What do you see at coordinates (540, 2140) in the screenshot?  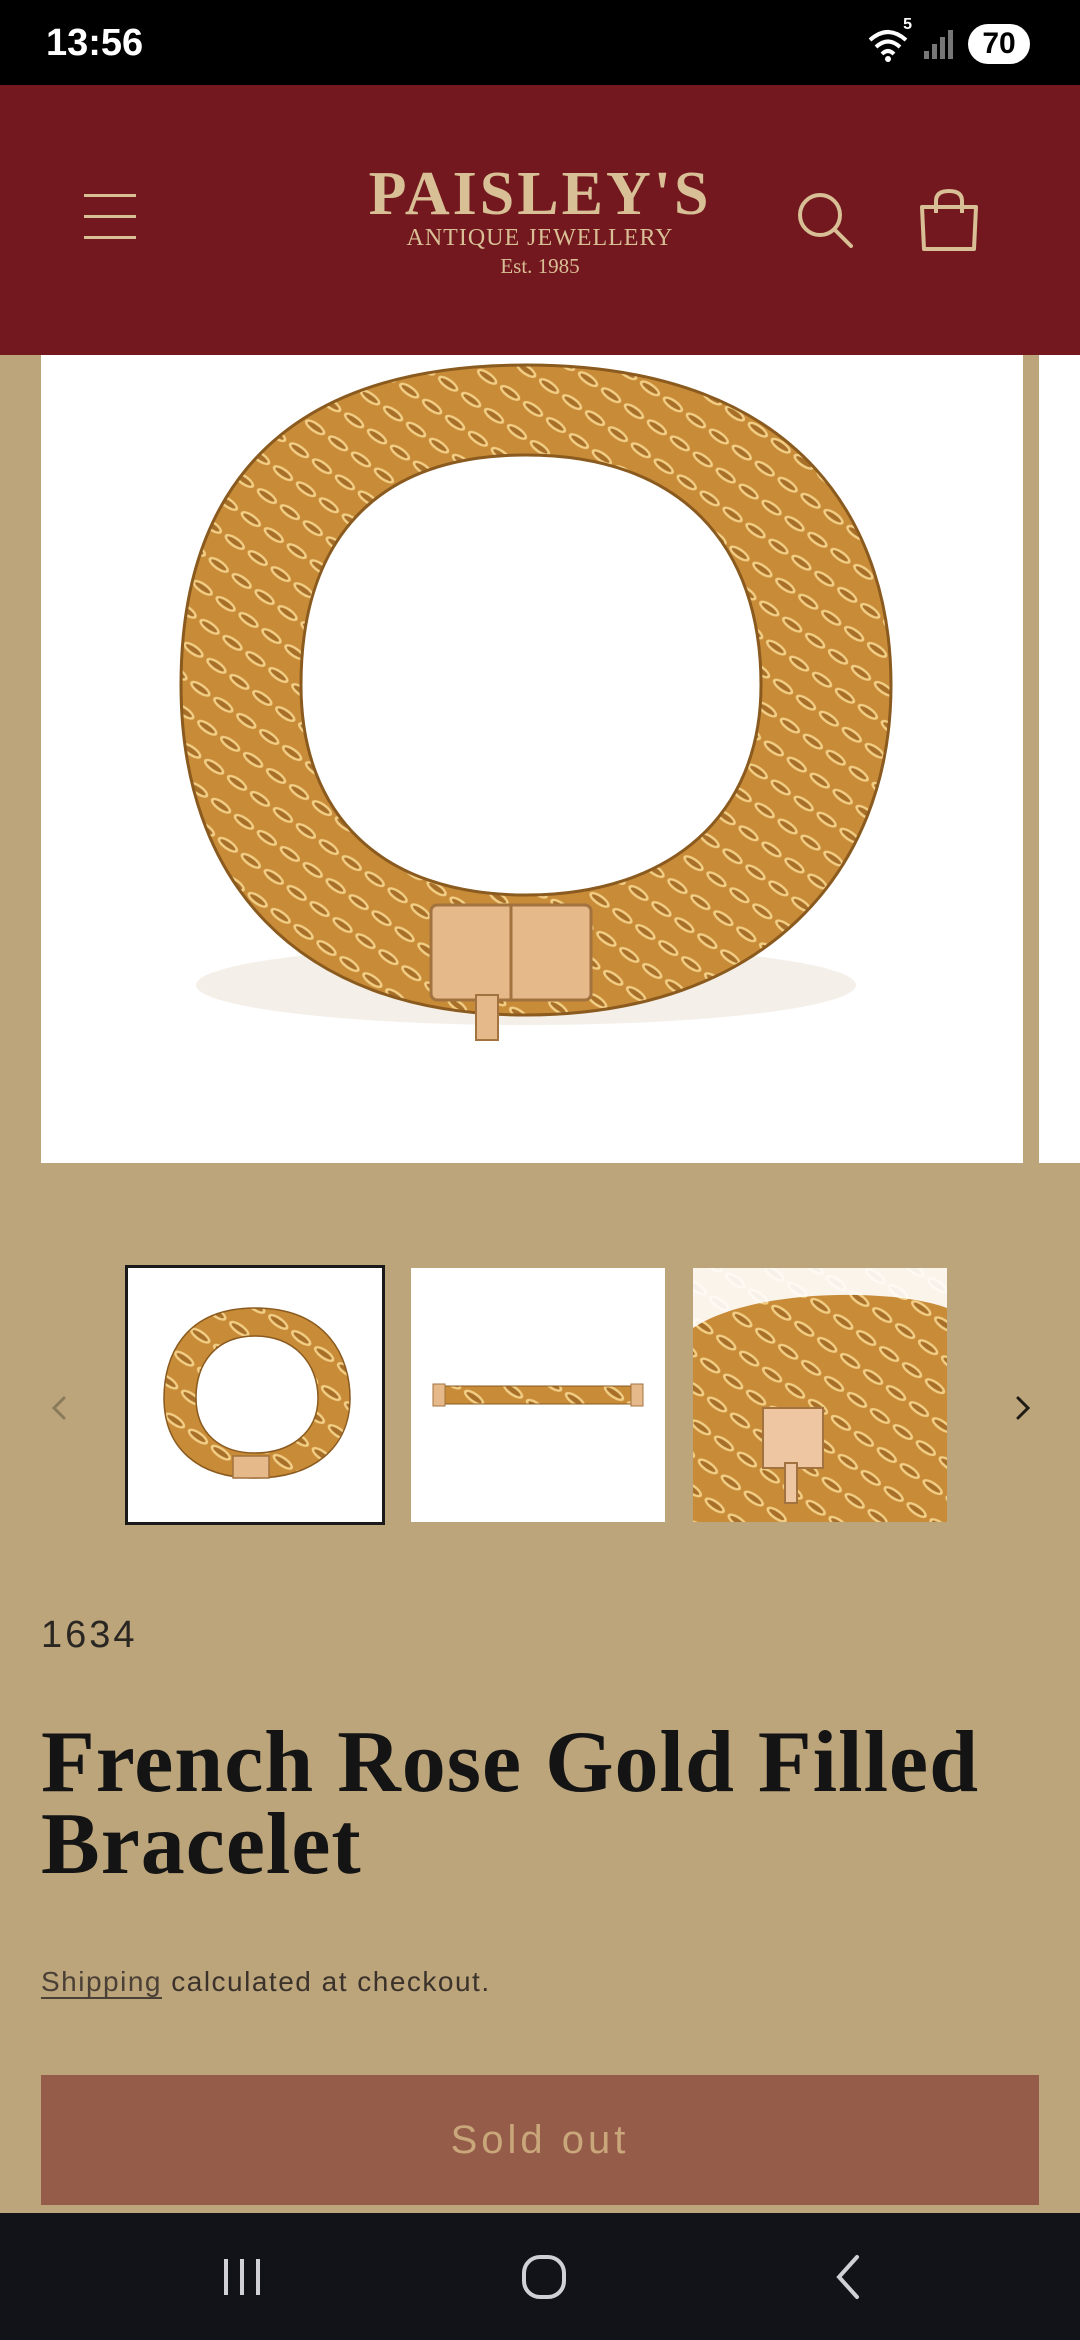 I see `sold-out-button: Sold out` at bounding box center [540, 2140].